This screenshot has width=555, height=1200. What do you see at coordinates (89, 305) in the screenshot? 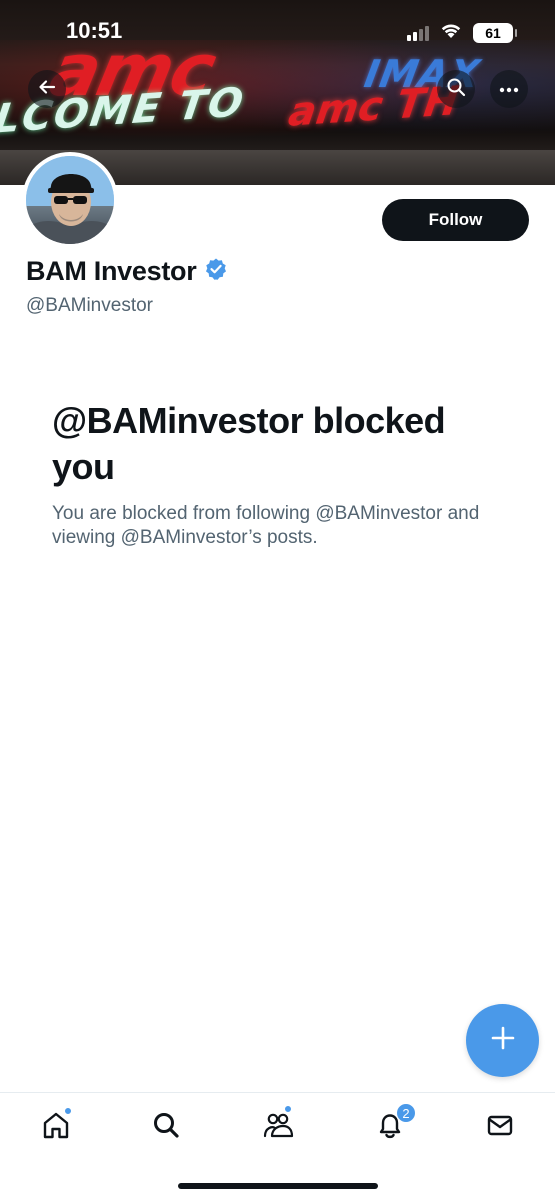
I see `user-handle: @BAMinvestor` at bounding box center [89, 305].